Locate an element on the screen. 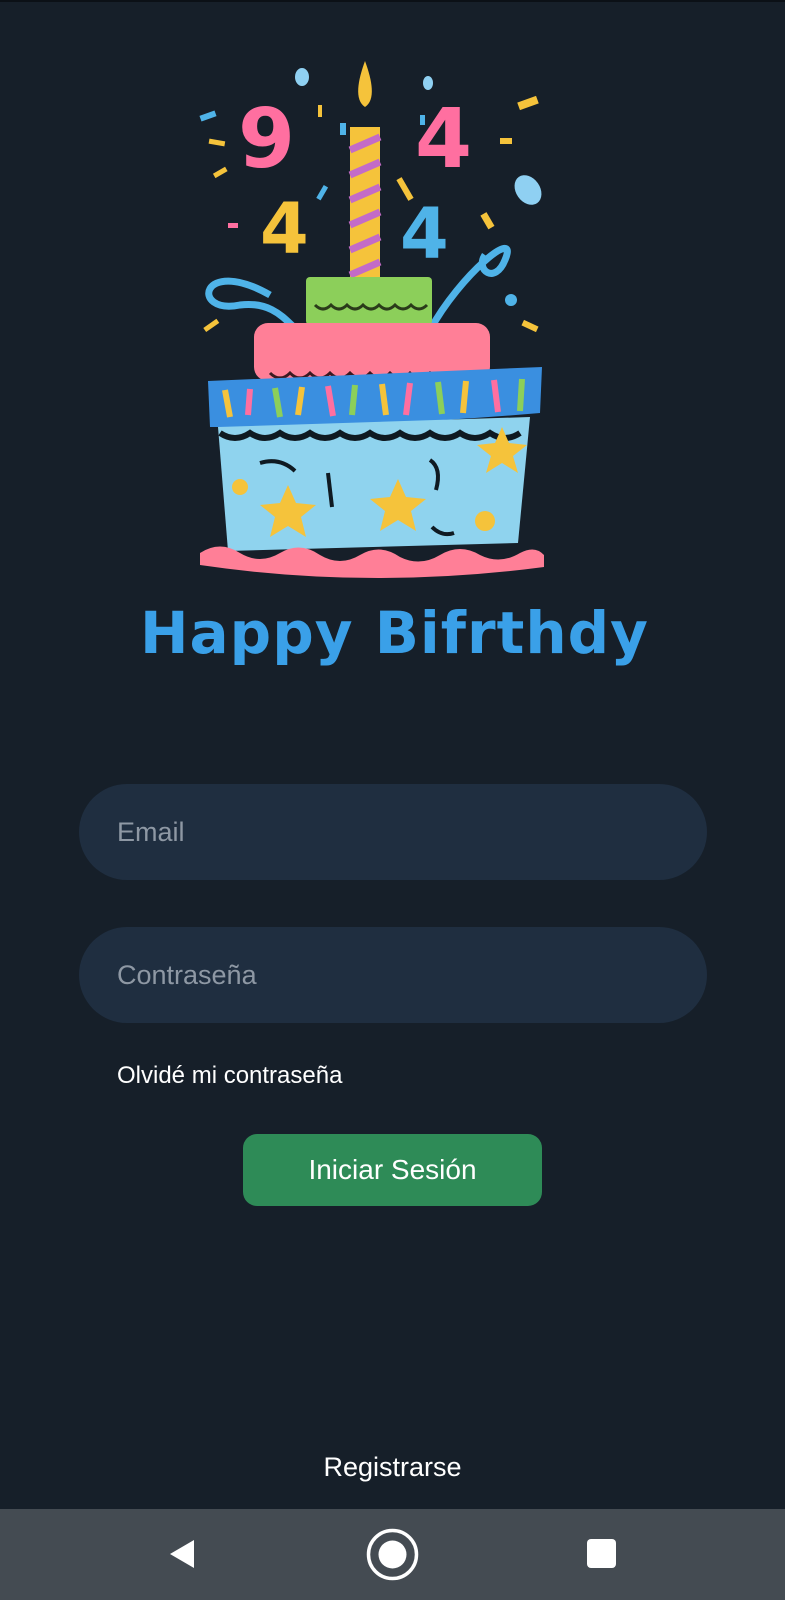 This screenshot has height=1600, width=785. candle is located at coordinates (365, 173).